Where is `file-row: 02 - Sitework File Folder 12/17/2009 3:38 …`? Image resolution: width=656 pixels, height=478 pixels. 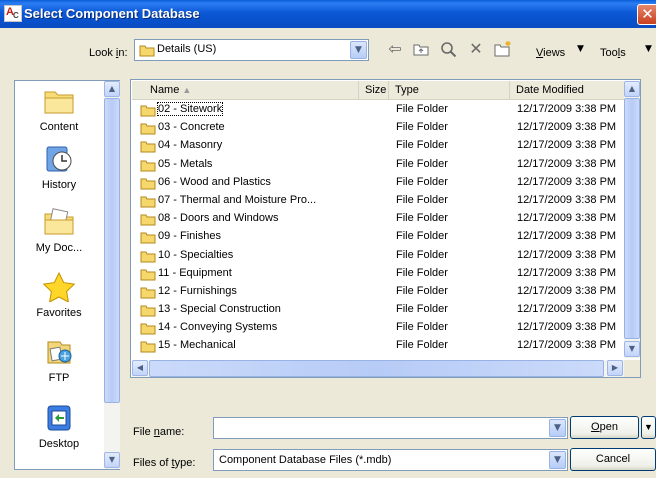
file-row: 02 - Sitework File Folder 12/17/2009 3:38 … is located at coordinates (378, 110).